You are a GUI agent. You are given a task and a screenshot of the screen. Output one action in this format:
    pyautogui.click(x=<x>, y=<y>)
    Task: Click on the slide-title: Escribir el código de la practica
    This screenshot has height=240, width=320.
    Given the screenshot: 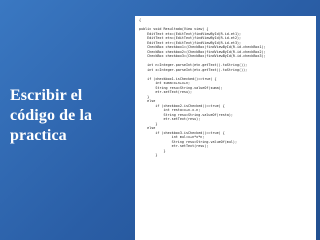 What is the action you would take?
    pyautogui.click(x=70, y=116)
    